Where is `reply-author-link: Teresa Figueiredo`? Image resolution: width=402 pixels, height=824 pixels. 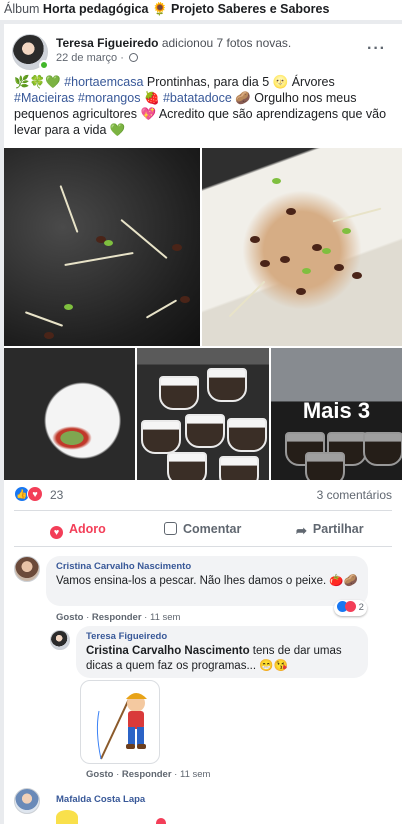 reply-author-link: Teresa Figueiredo is located at coordinates (222, 636).